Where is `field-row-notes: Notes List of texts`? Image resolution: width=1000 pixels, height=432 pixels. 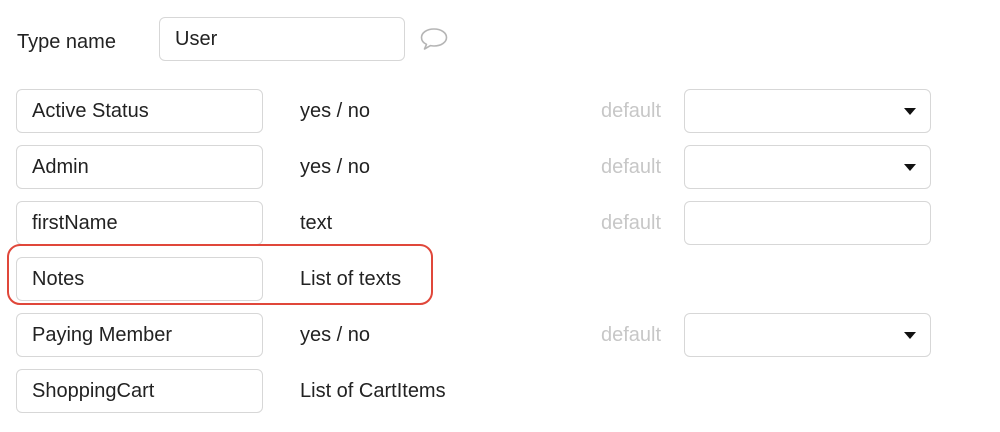
field-row-notes: Notes List of texts is located at coordinates (500, 279).